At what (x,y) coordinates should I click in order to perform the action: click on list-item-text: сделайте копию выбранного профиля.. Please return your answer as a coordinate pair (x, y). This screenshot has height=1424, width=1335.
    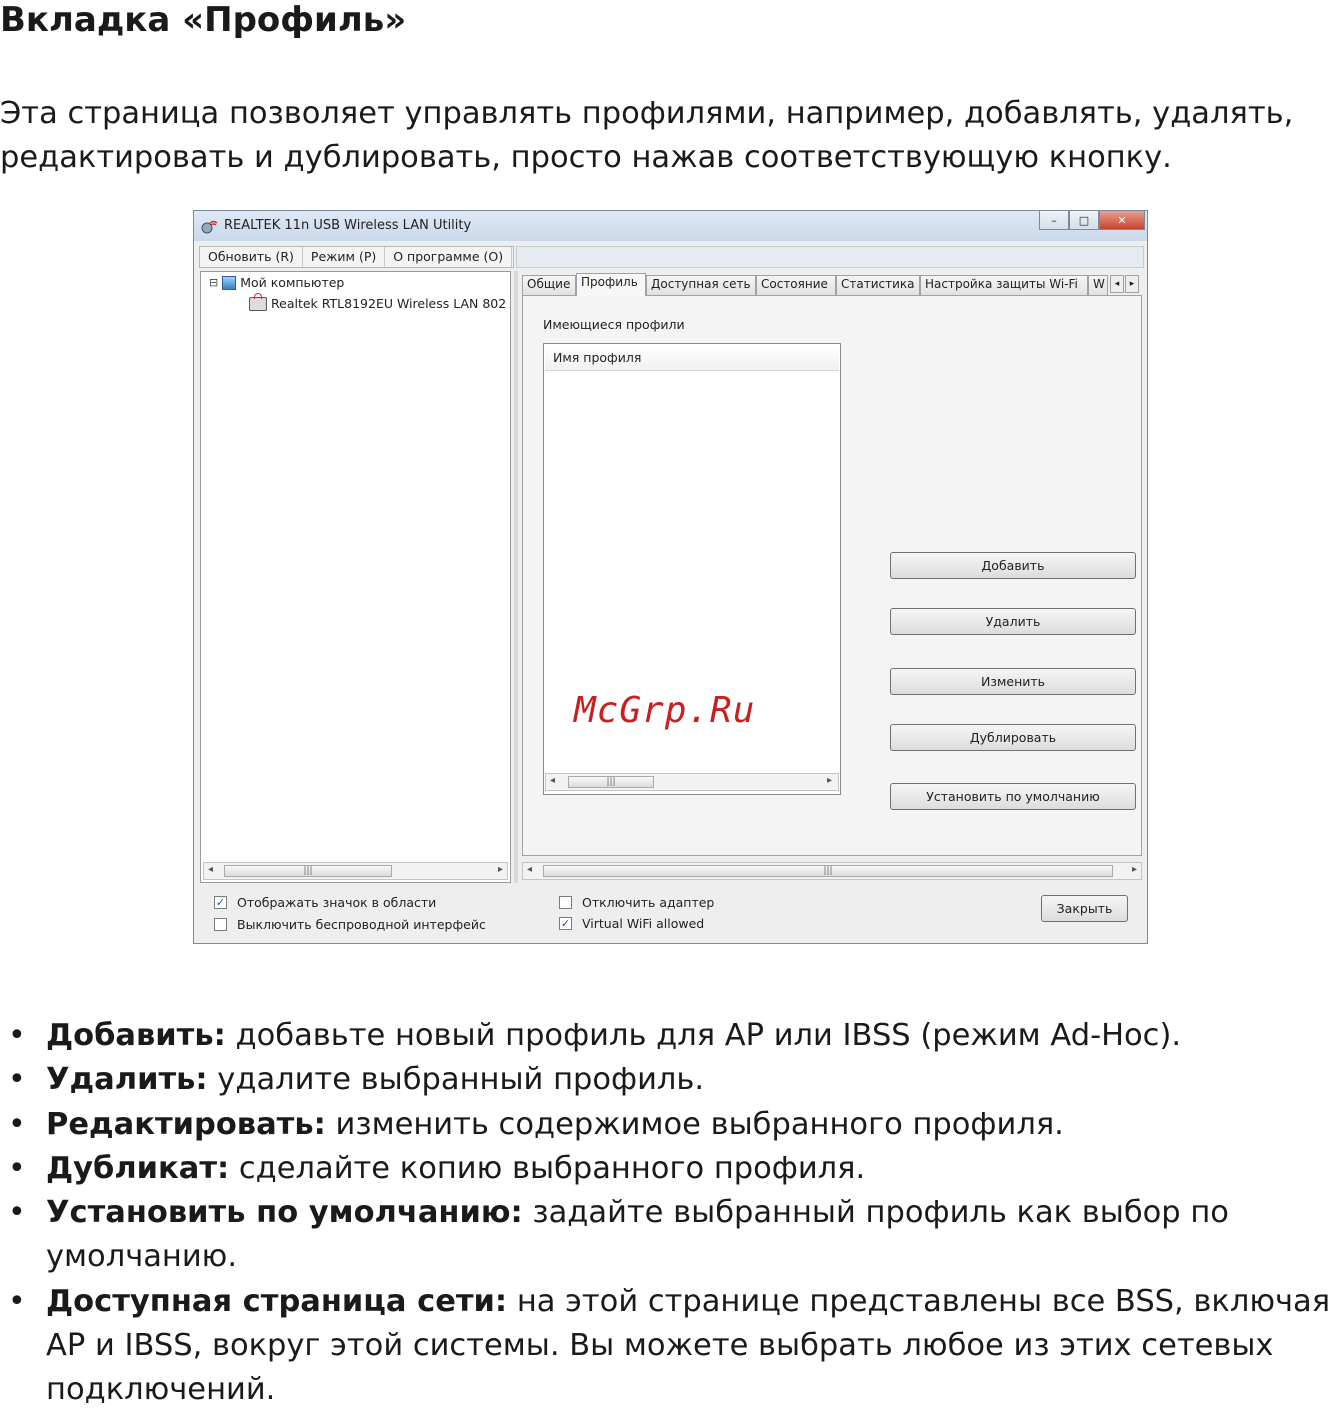
    Looking at the image, I should click on (547, 1168).